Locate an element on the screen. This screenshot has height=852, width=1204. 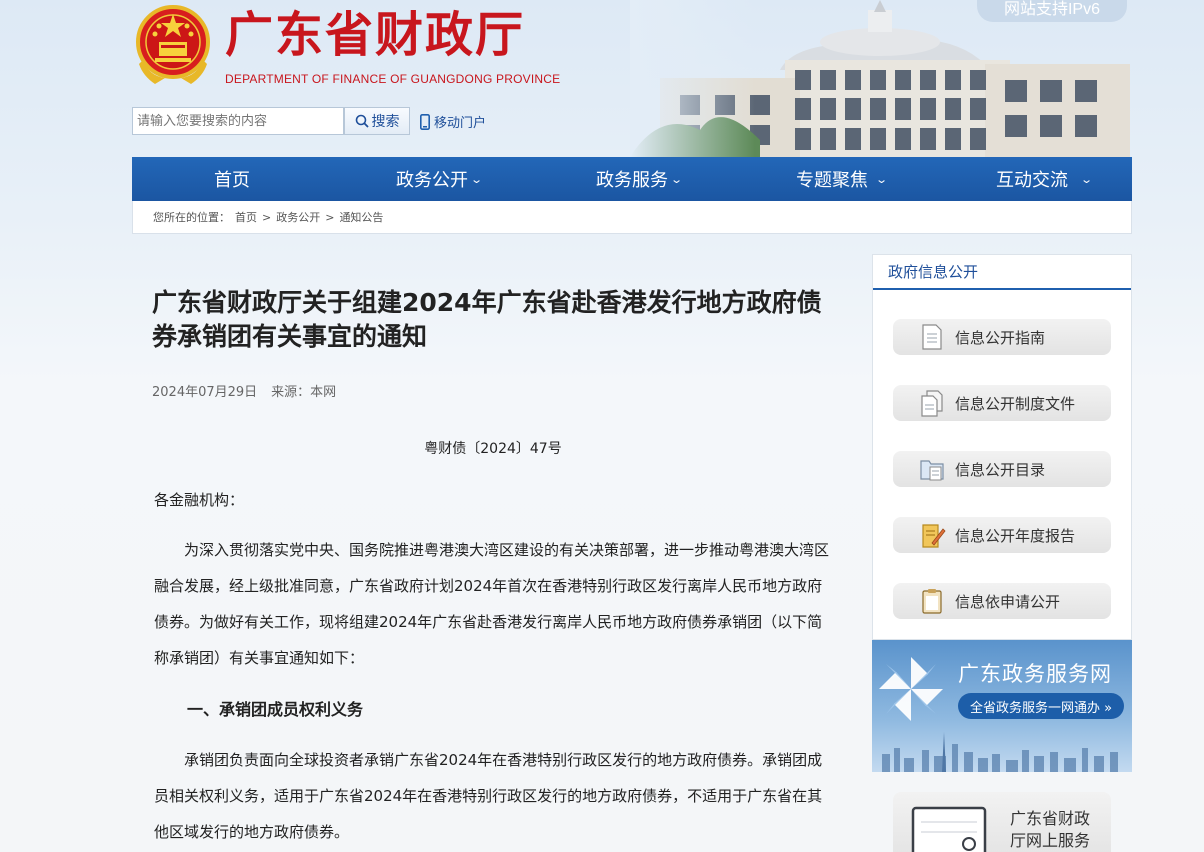
mobile-portal-label: 移动门户 is located at coordinates (460, 123).